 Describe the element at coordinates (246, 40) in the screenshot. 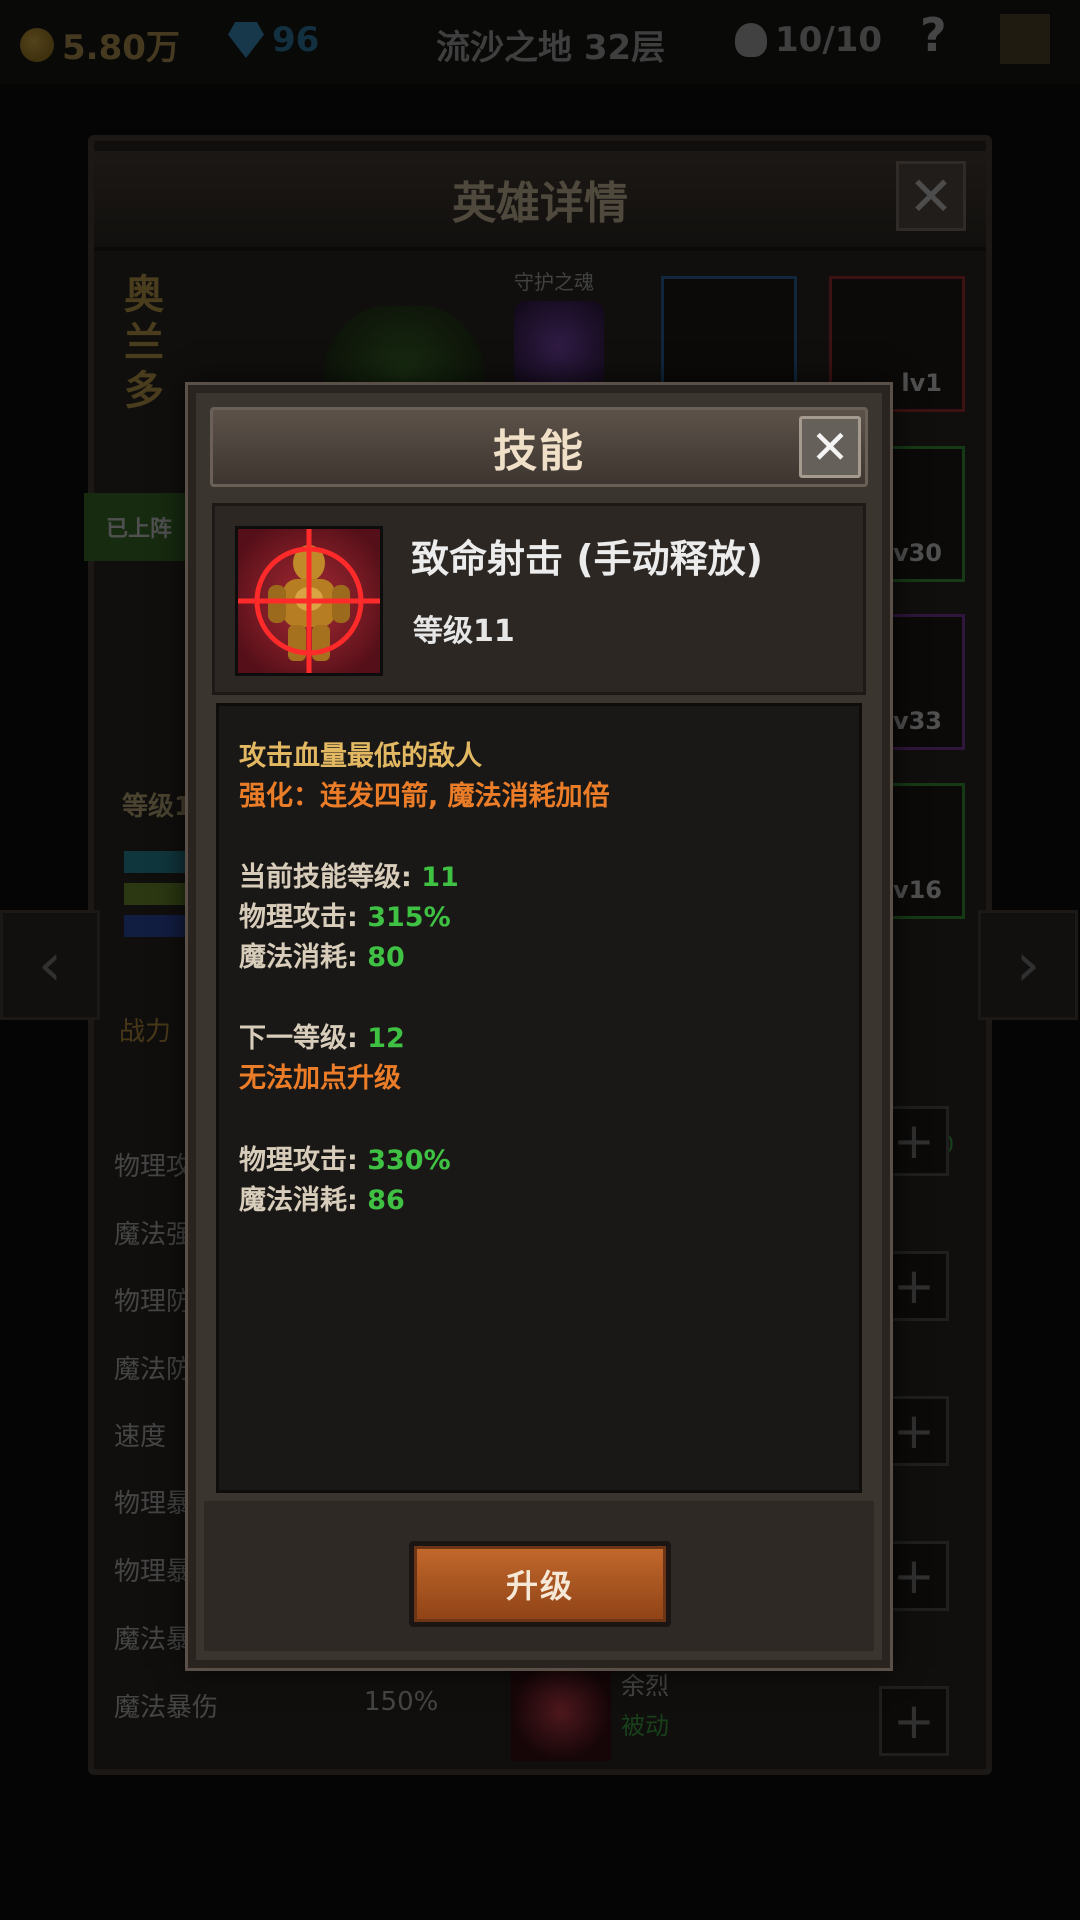

I see `gem-icon` at that location.